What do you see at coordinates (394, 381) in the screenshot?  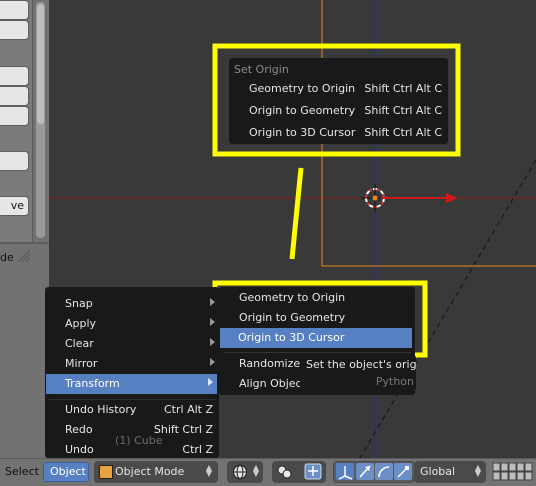 I see `tooltip-python: Python` at bounding box center [394, 381].